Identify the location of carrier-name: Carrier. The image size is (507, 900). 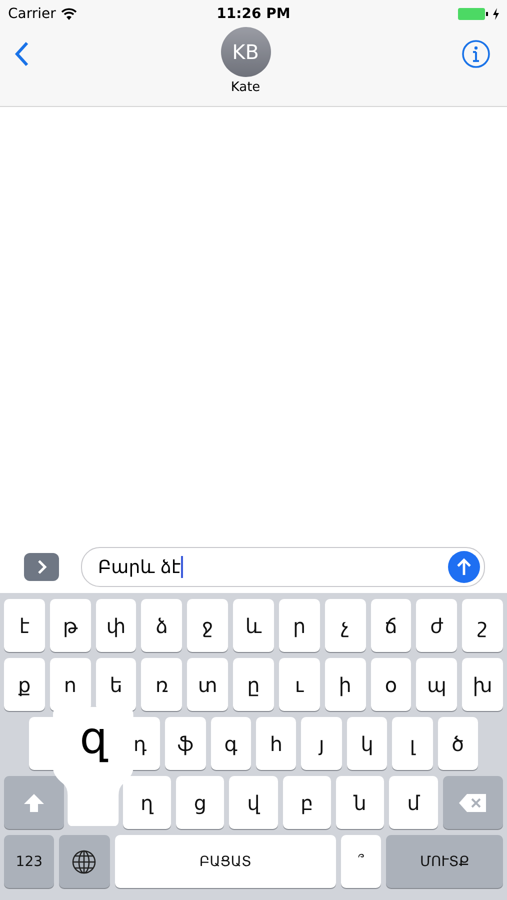
(32, 14).